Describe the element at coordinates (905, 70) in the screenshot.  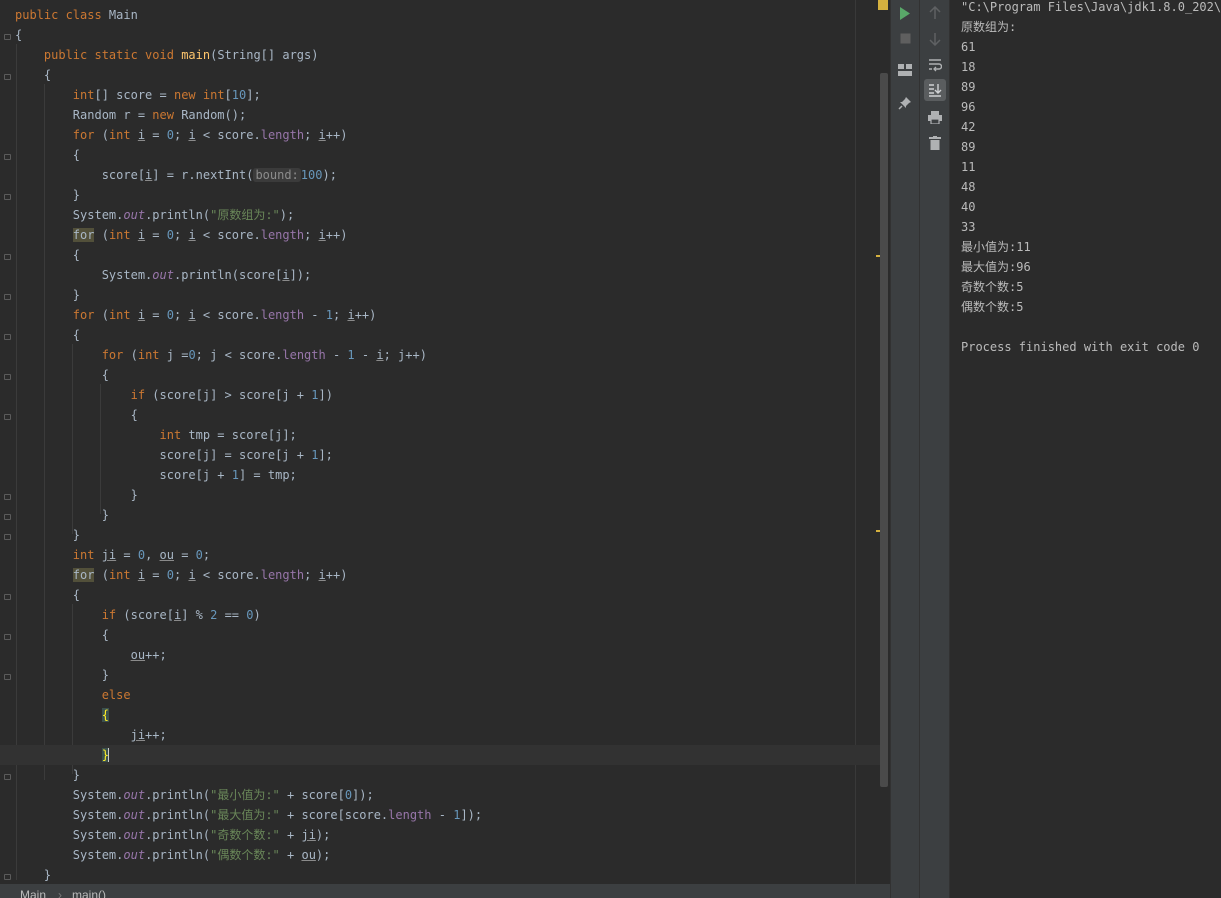
I see `layout-icon` at that location.